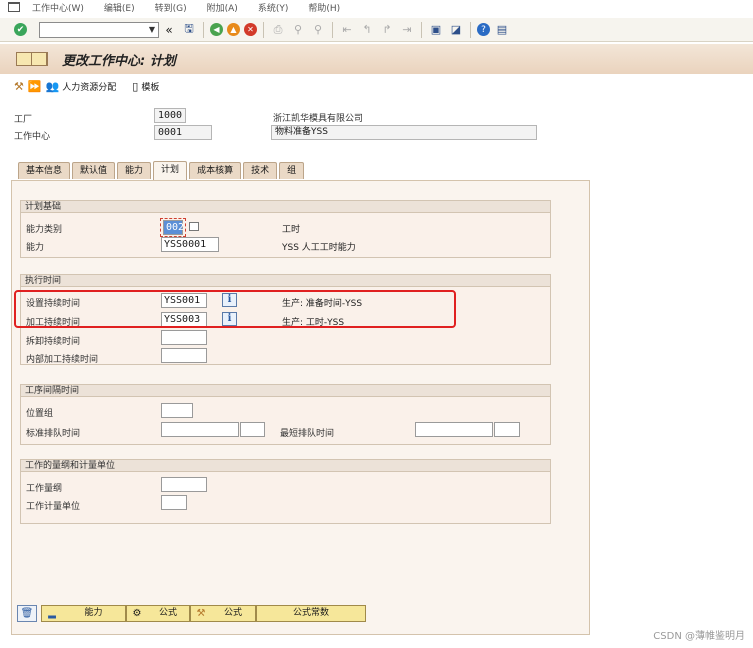 This screenshot has height=648, width=753. I want to click on location-group-label: 位置组, so click(40, 414).